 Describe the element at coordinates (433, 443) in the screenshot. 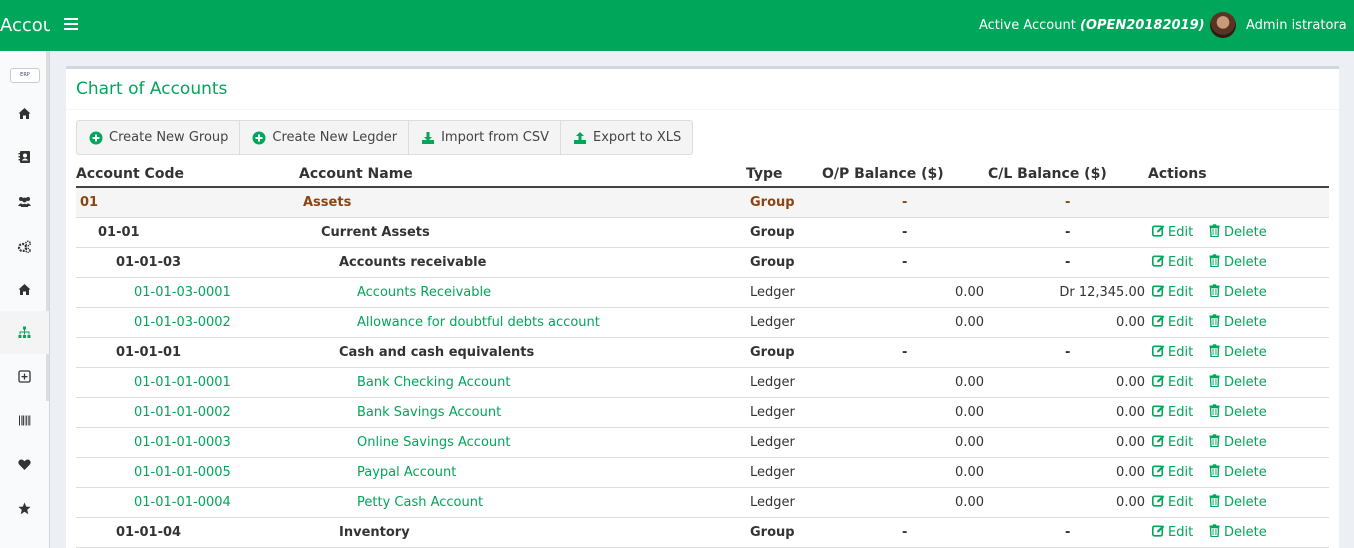

I see `account-name: Online Savings Account` at that location.